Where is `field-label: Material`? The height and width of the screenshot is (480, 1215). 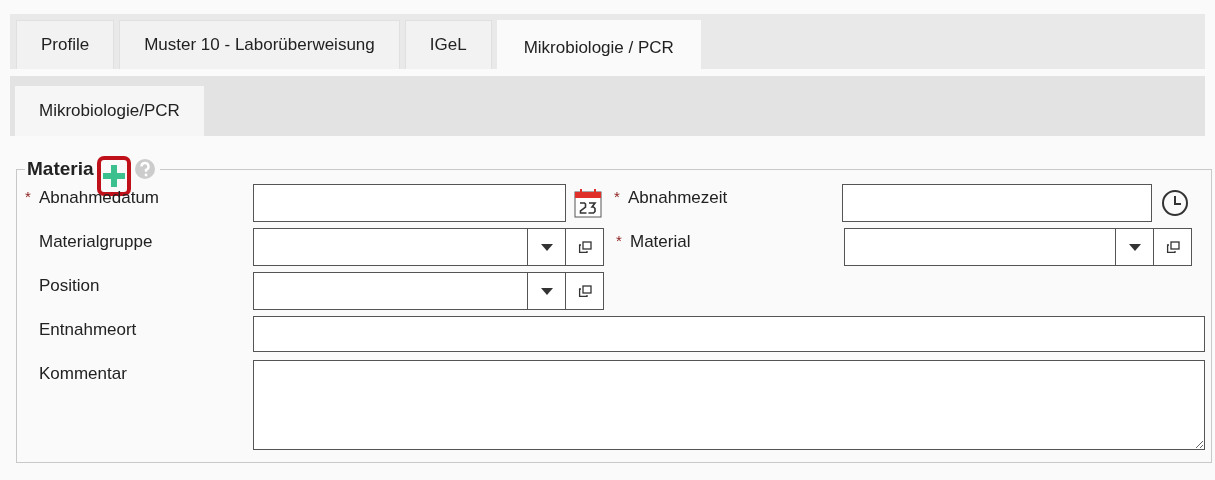
field-label: Material is located at coordinates (660, 242).